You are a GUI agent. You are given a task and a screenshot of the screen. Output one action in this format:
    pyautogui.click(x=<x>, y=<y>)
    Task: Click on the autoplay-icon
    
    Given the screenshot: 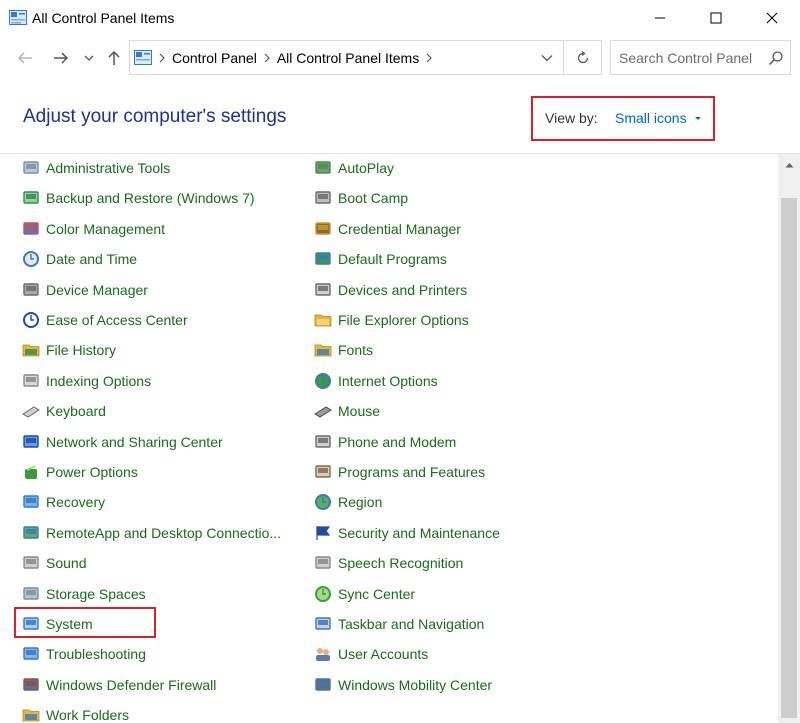 What is the action you would take?
    pyautogui.click(x=323, y=167)
    